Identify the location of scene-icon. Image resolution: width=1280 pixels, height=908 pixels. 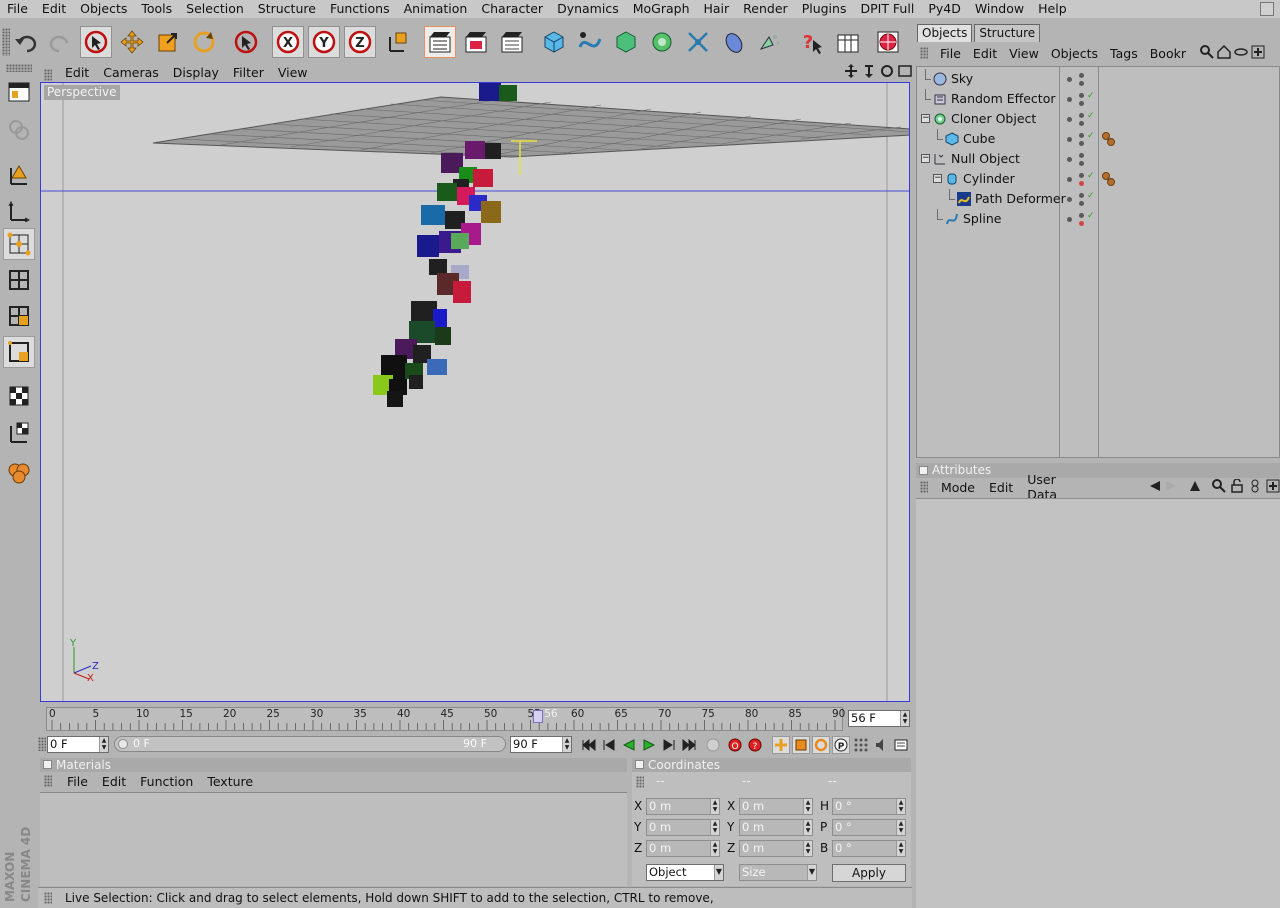
(734, 42).